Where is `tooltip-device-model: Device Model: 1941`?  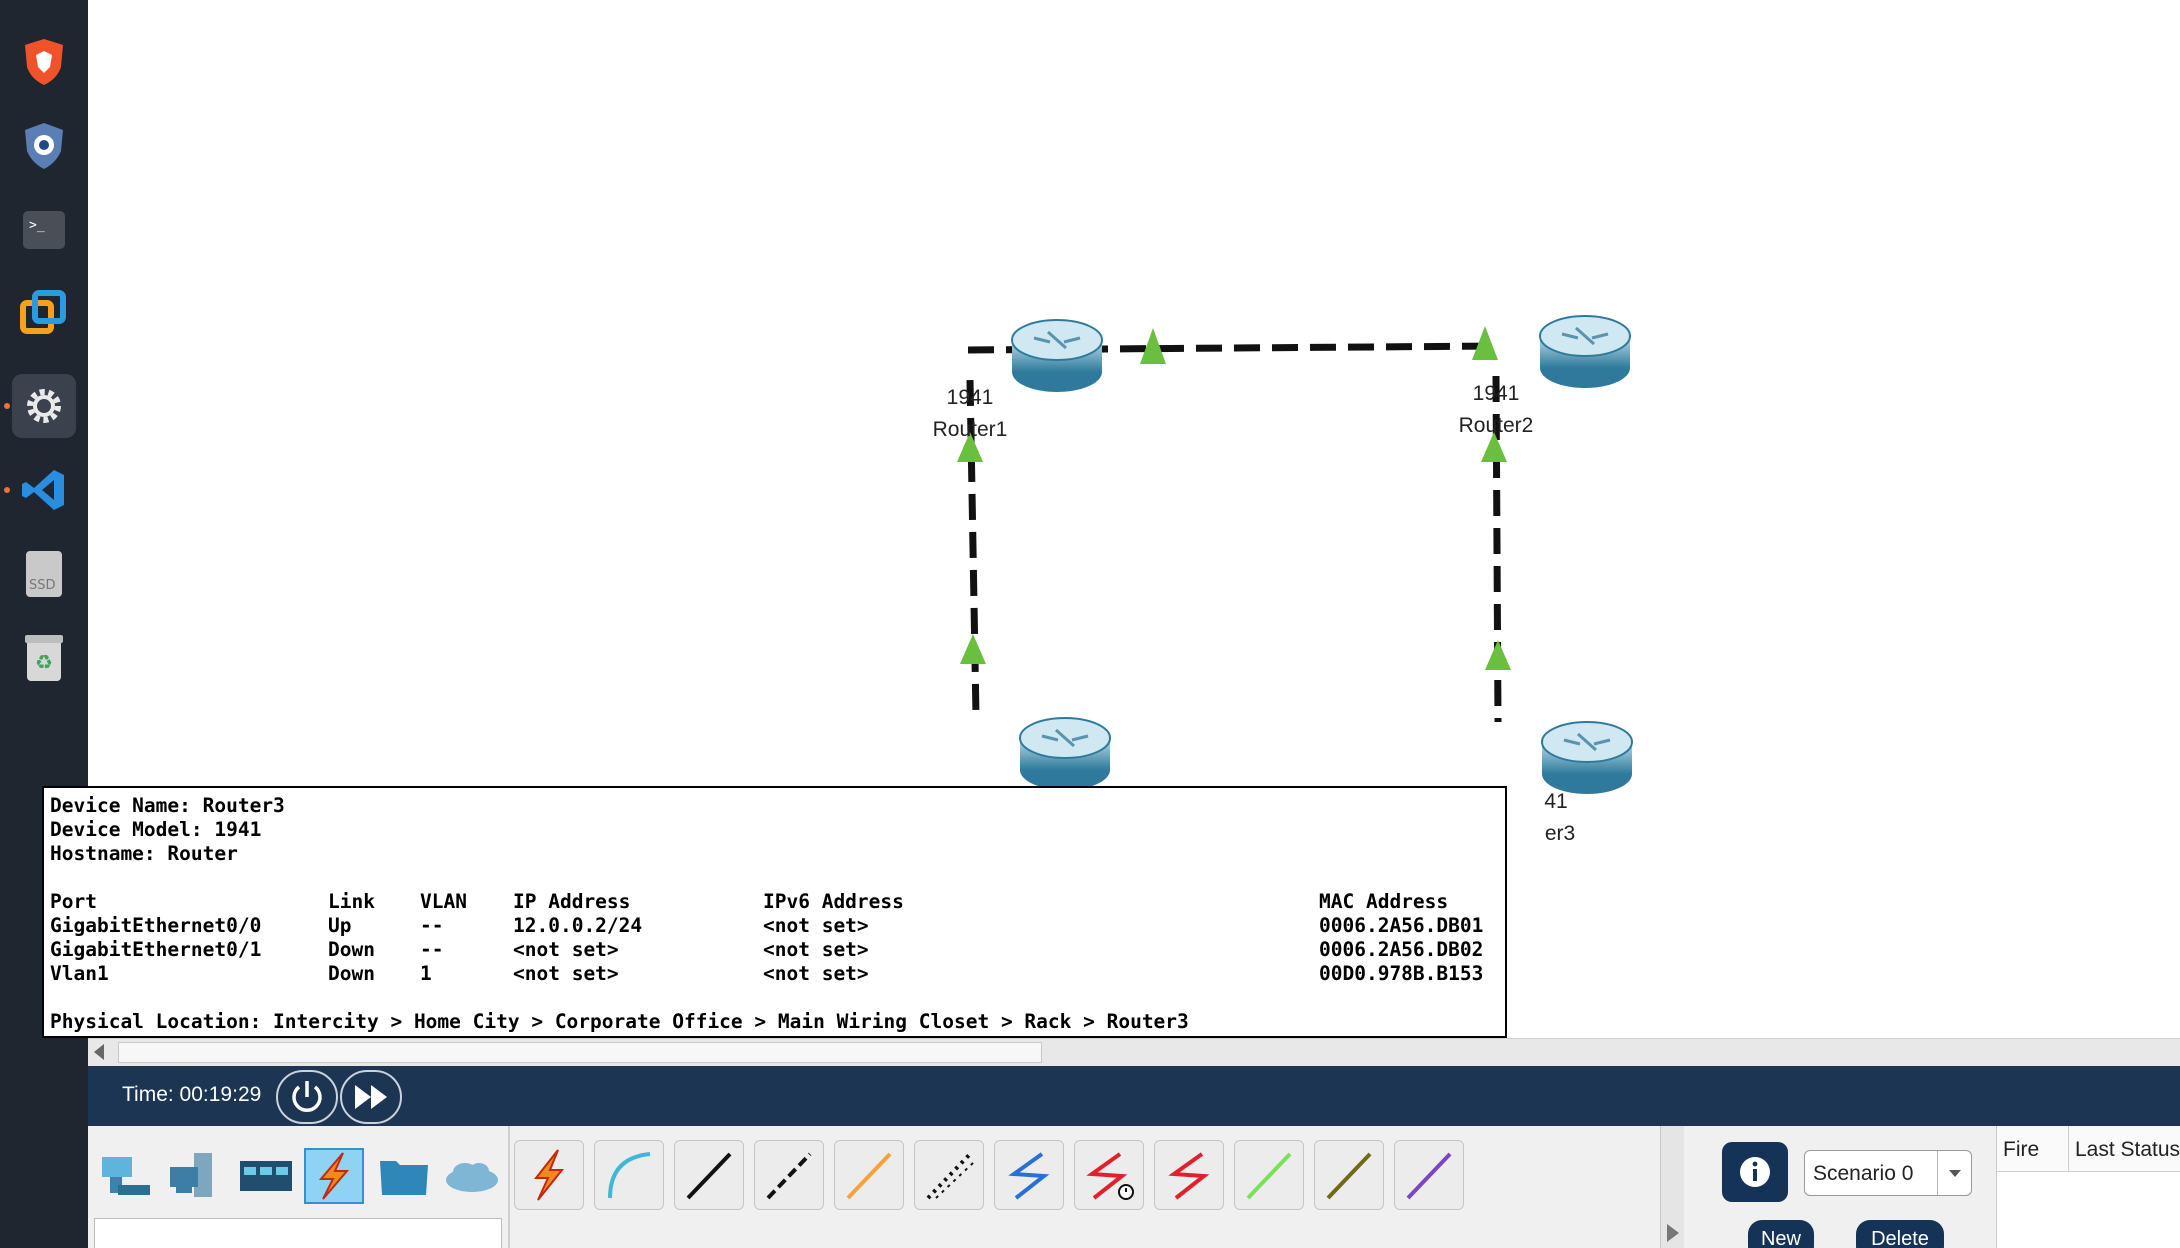 tooltip-device-model: Device Model: 1941 is located at coordinates (156, 829).